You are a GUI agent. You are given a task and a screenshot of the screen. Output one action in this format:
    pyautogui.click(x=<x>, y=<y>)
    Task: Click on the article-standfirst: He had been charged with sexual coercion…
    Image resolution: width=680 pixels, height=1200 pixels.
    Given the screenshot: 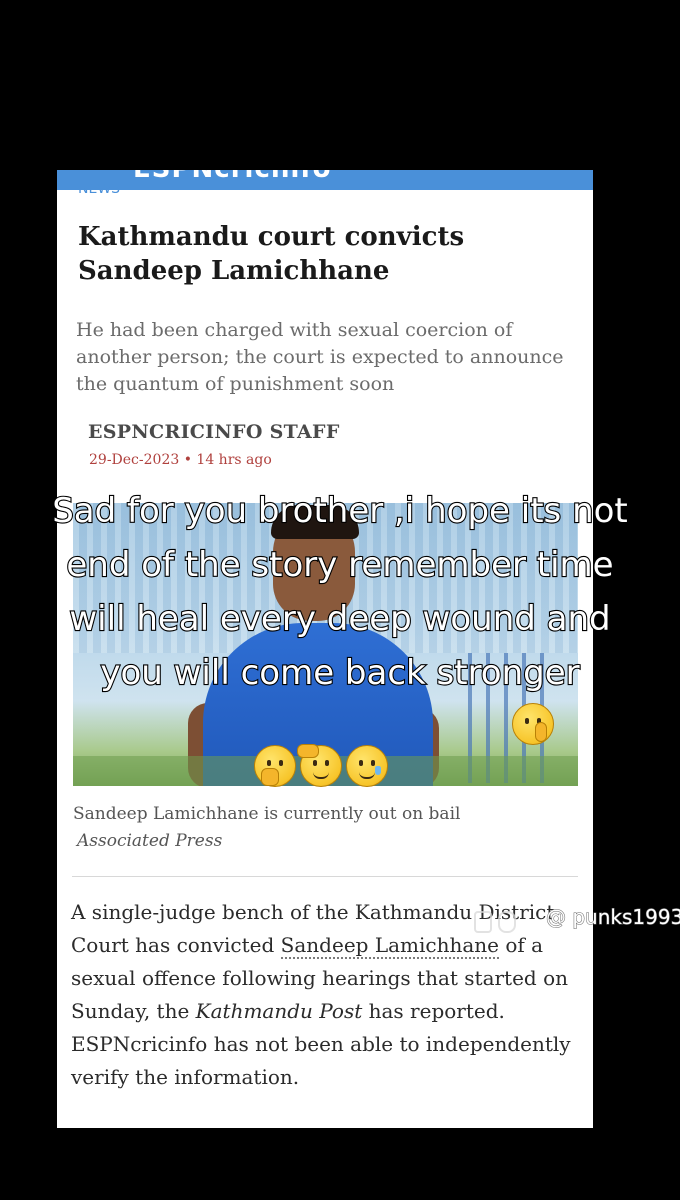 What is the action you would take?
    pyautogui.click(x=320, y=357)
    